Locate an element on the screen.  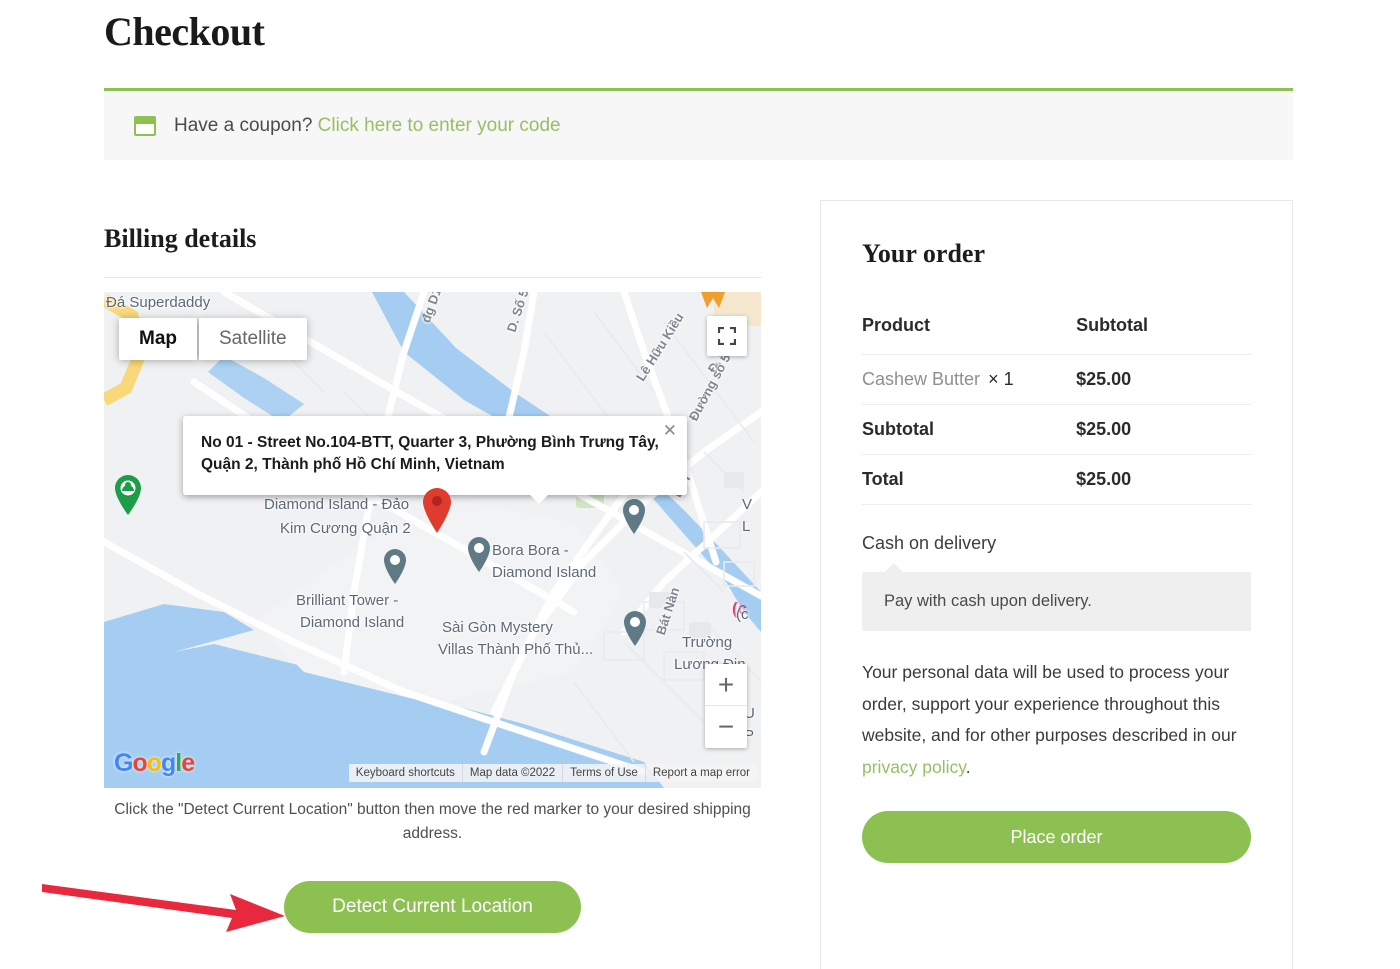
detect-current-location-button: Detect Current Location is located at coordinates (432, 907).